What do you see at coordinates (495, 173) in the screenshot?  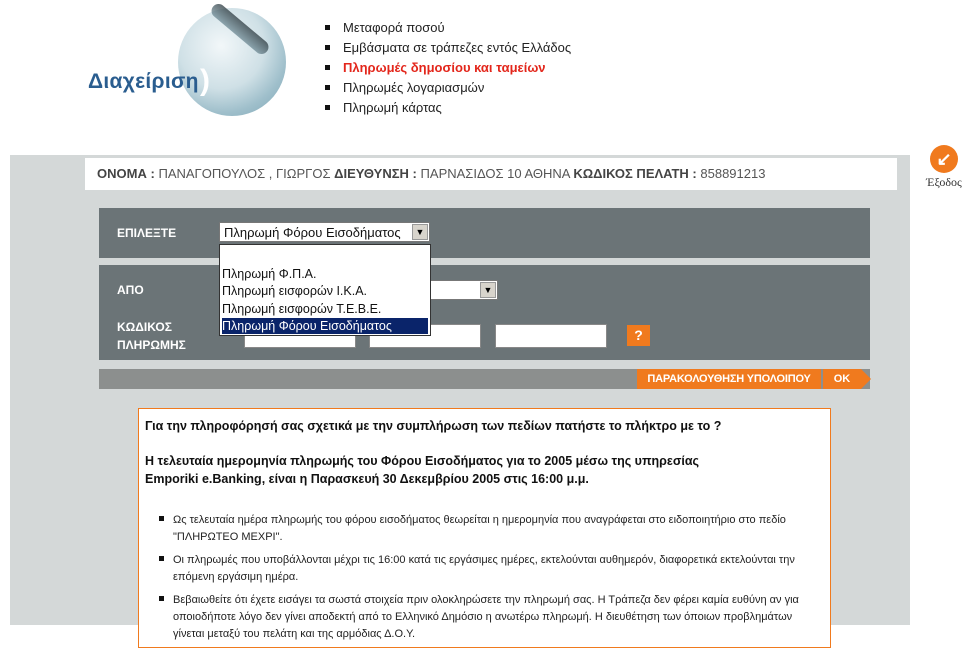 I see `address-value: ΠΑΡΝΑΣΙΔΟΣ 10 ΑΘΗΝΑ` at bounding box center [495, 173].